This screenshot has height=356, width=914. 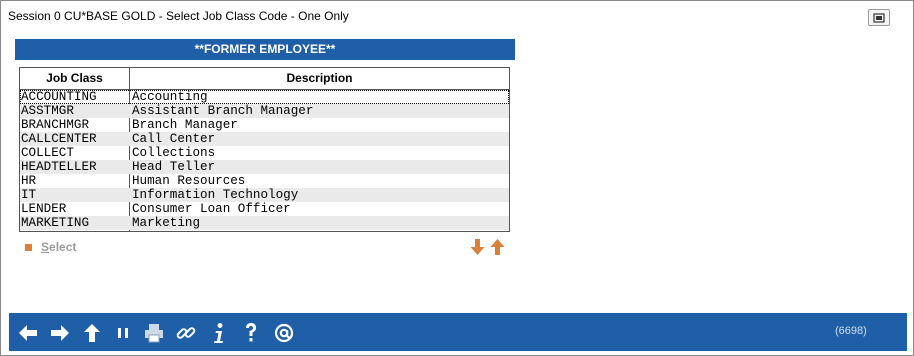 I want to click on pause-icon, so click(x=123, y=333).